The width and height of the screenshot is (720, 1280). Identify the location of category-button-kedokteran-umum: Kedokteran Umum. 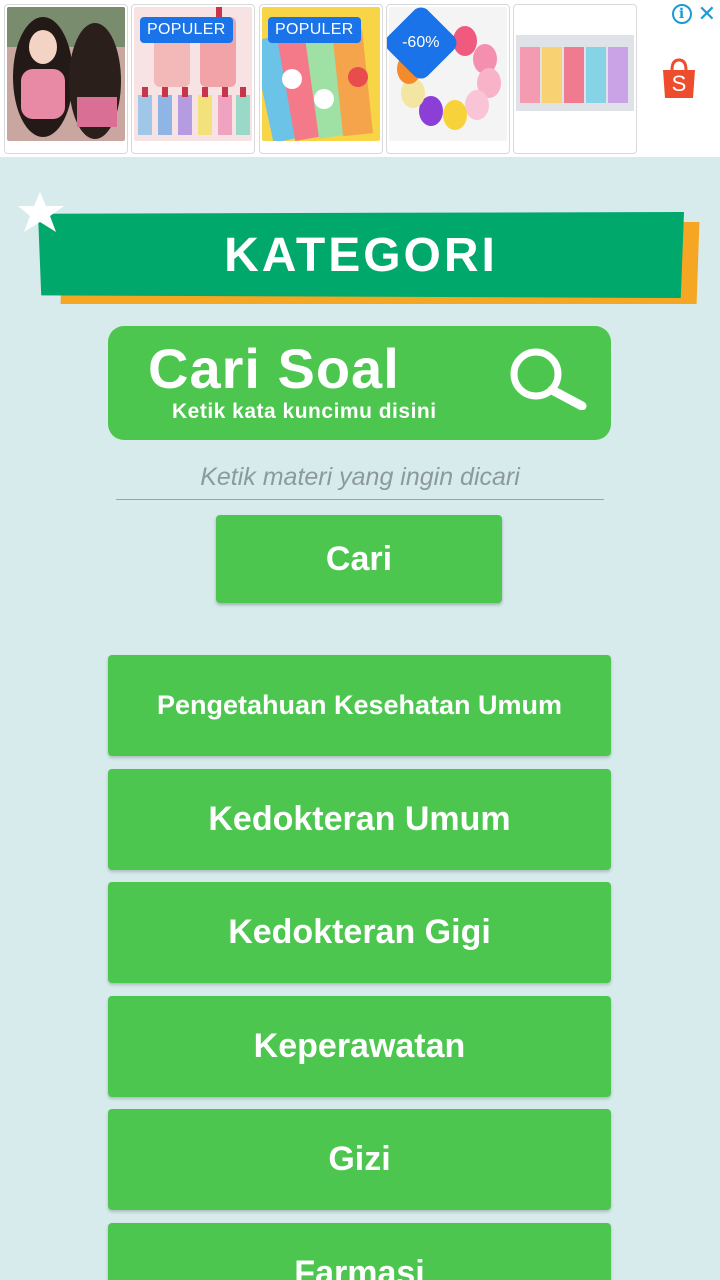
(359, 819).